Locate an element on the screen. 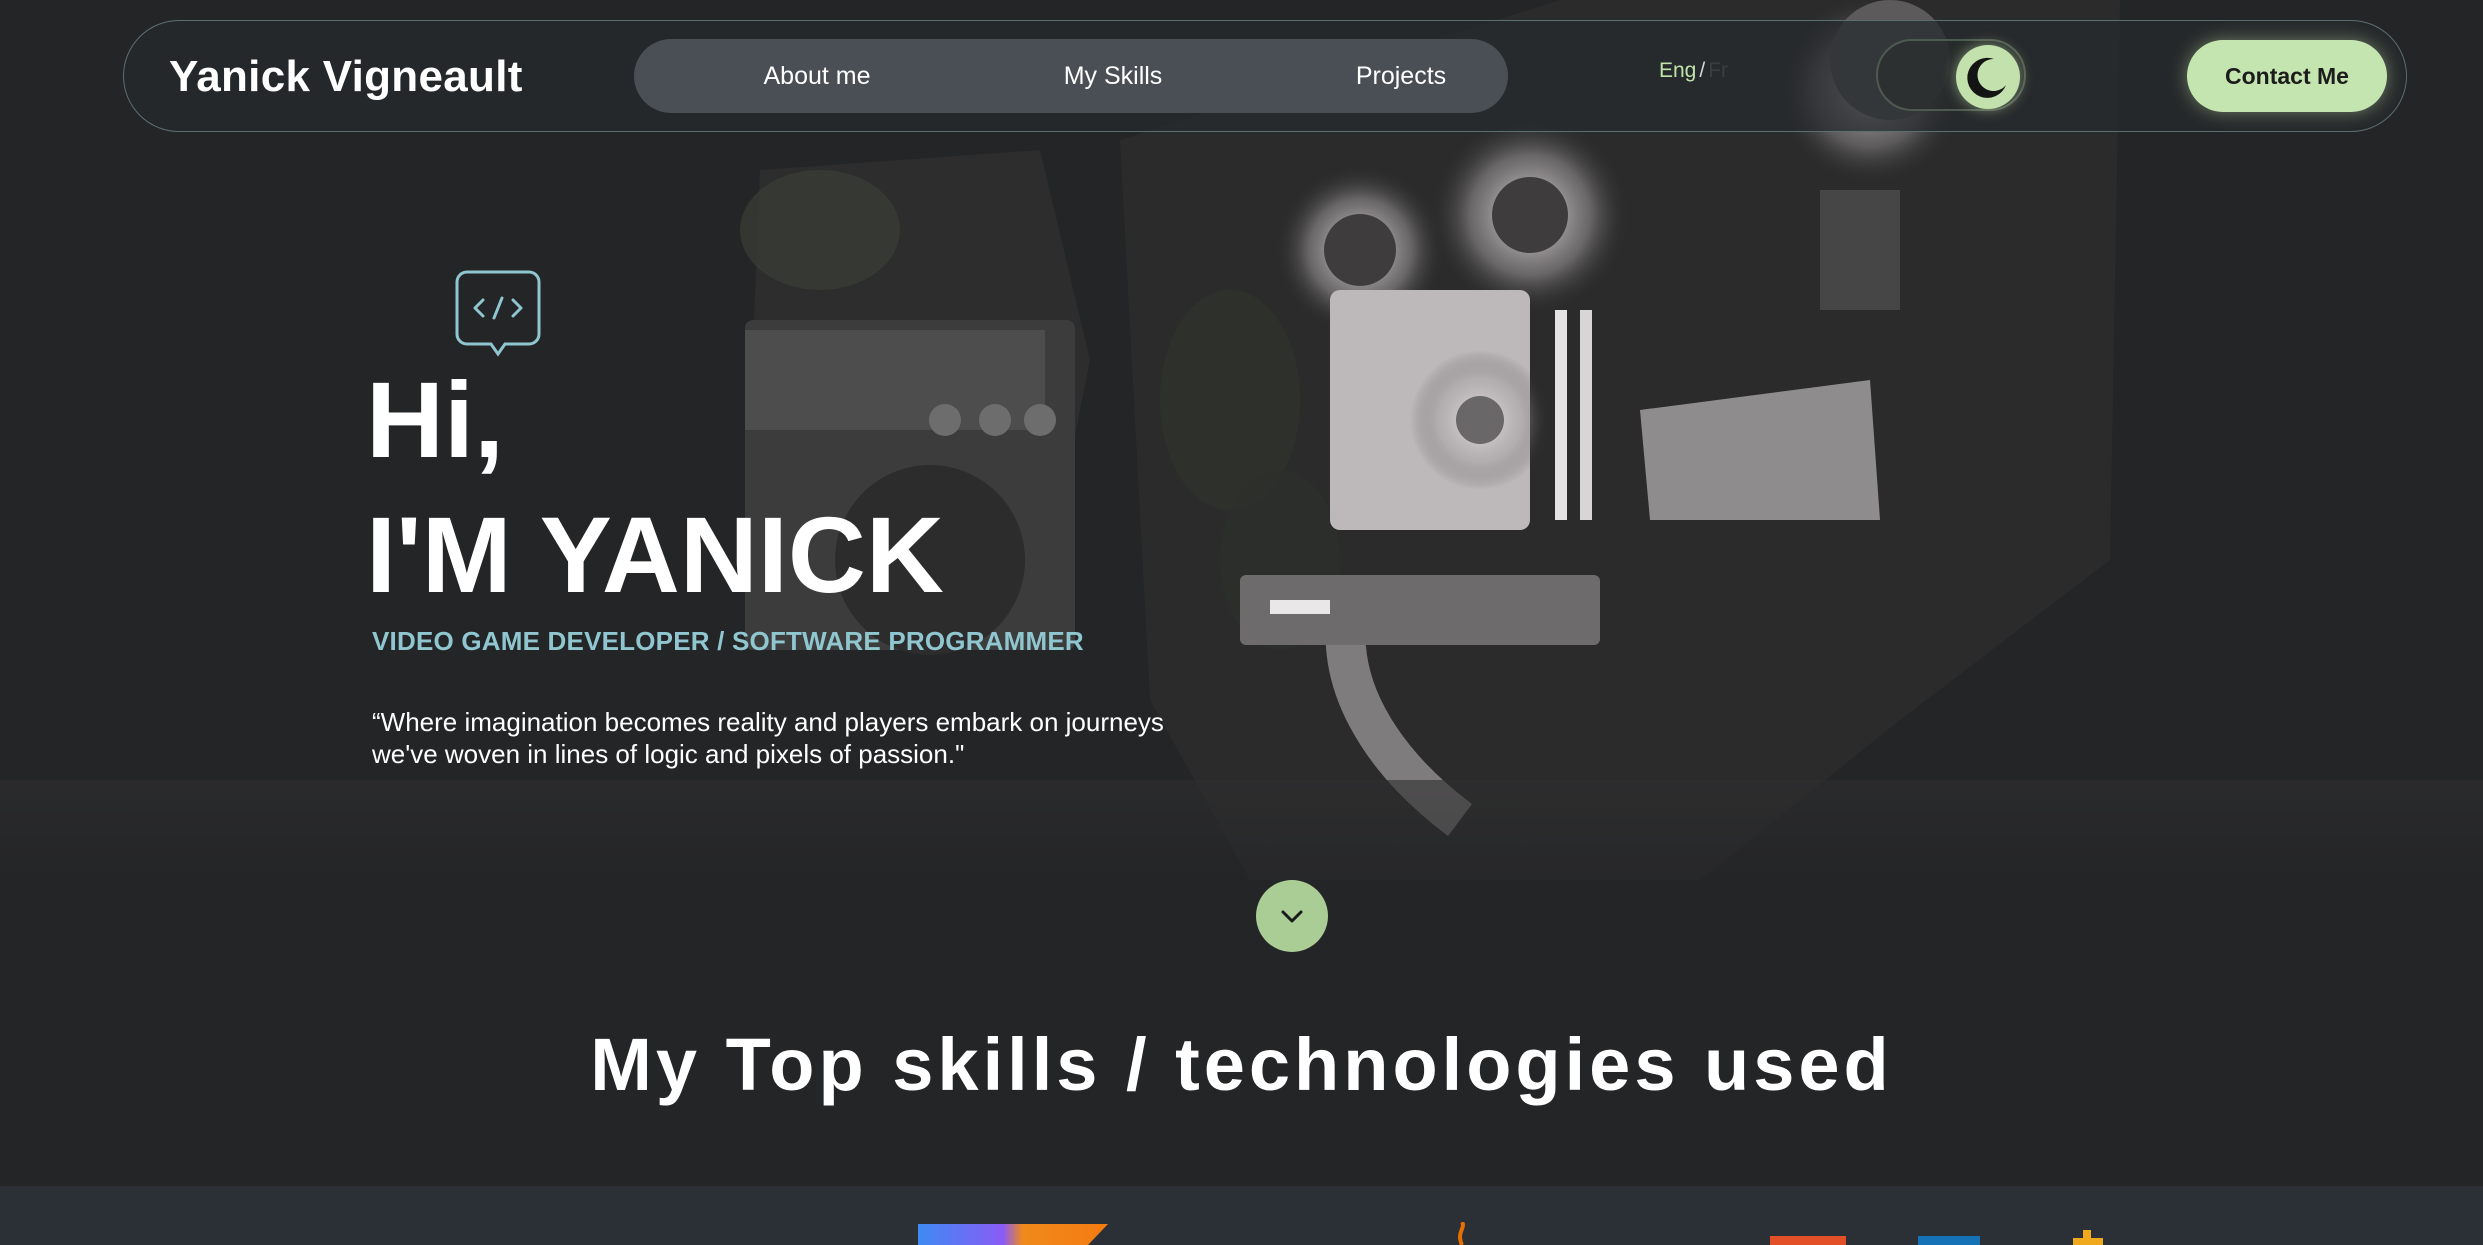 This screenshot has height=1245, width=2483. css-logo is located at coordinates (1949, 1240).